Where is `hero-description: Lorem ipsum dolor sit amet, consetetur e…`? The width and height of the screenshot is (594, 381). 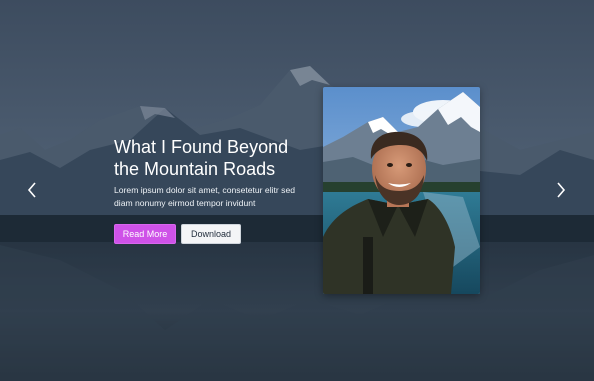
hero-description: Lorem ipsum dolor sit amet, consetetur e… is located at coordinates (205, 196).